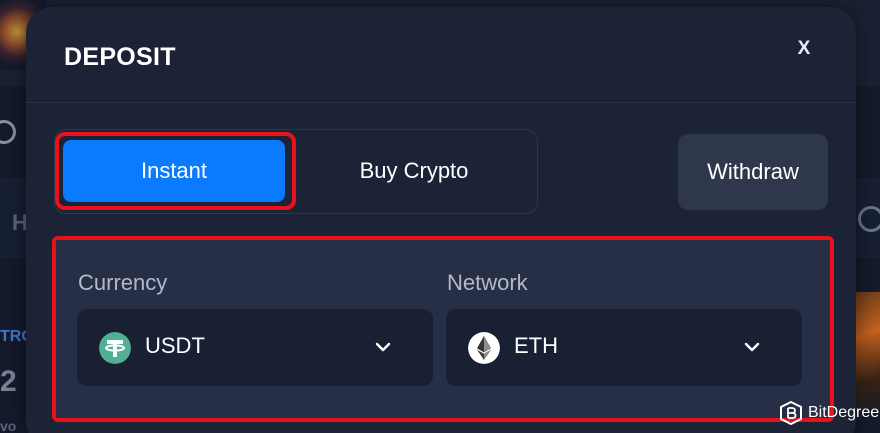 The width and height of the screenshot is (880, 433). What do you see at coordinates (869, 219) in the screenshot?
I see `background-clock-icon` at bounding box center [869, 219].